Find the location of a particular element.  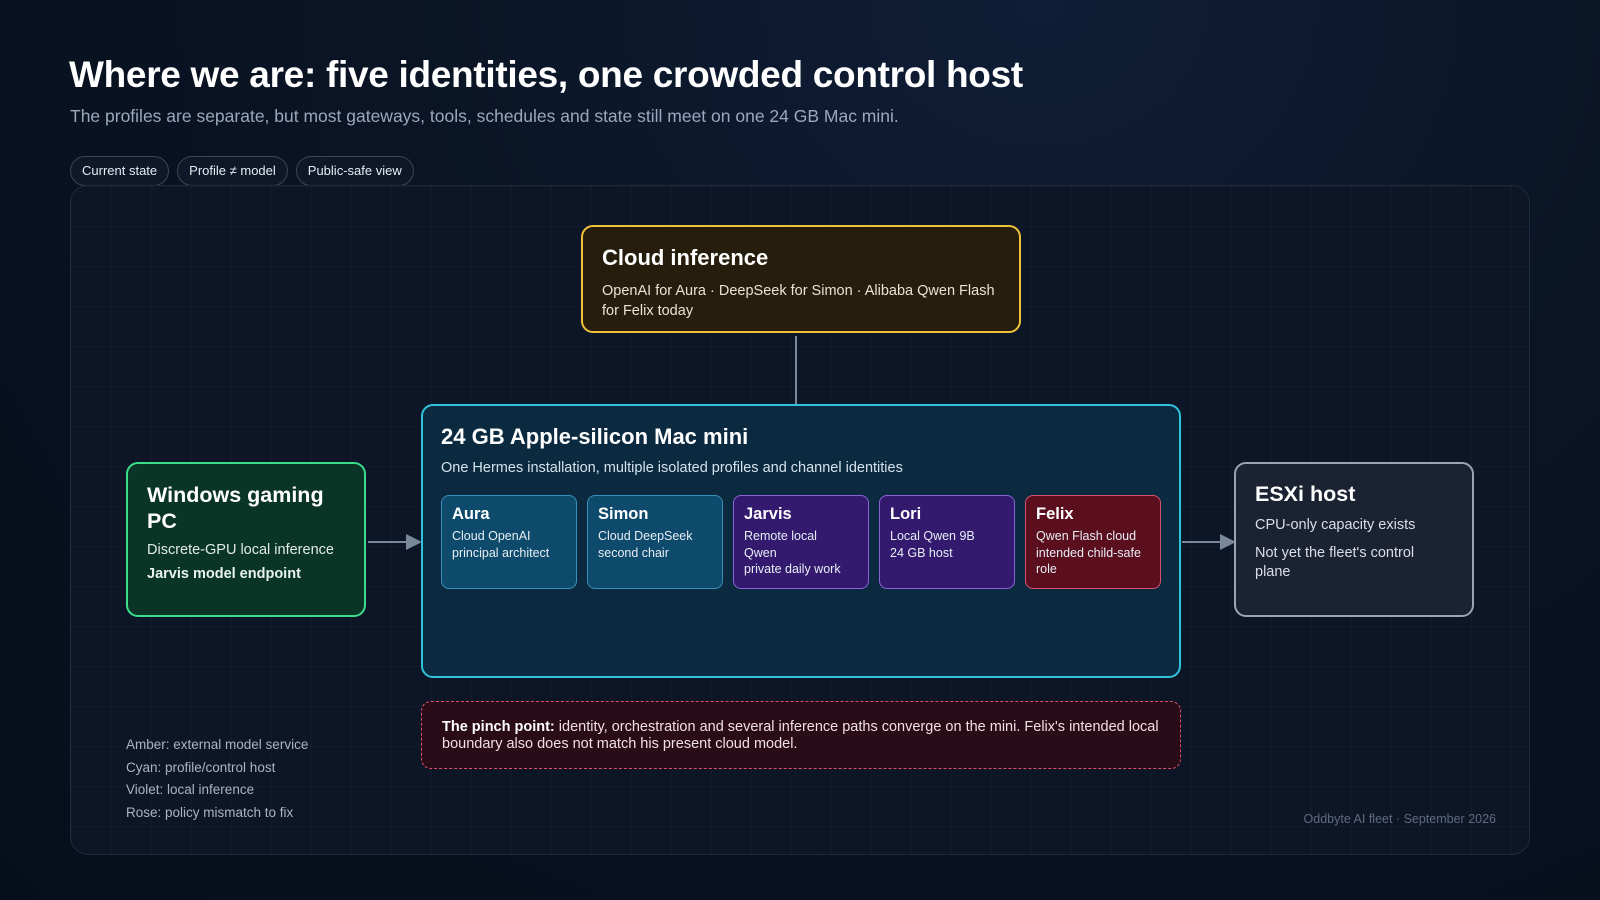

esxi-desc-1: CPU-only capacity exists is located at coordinates (1335, 525).